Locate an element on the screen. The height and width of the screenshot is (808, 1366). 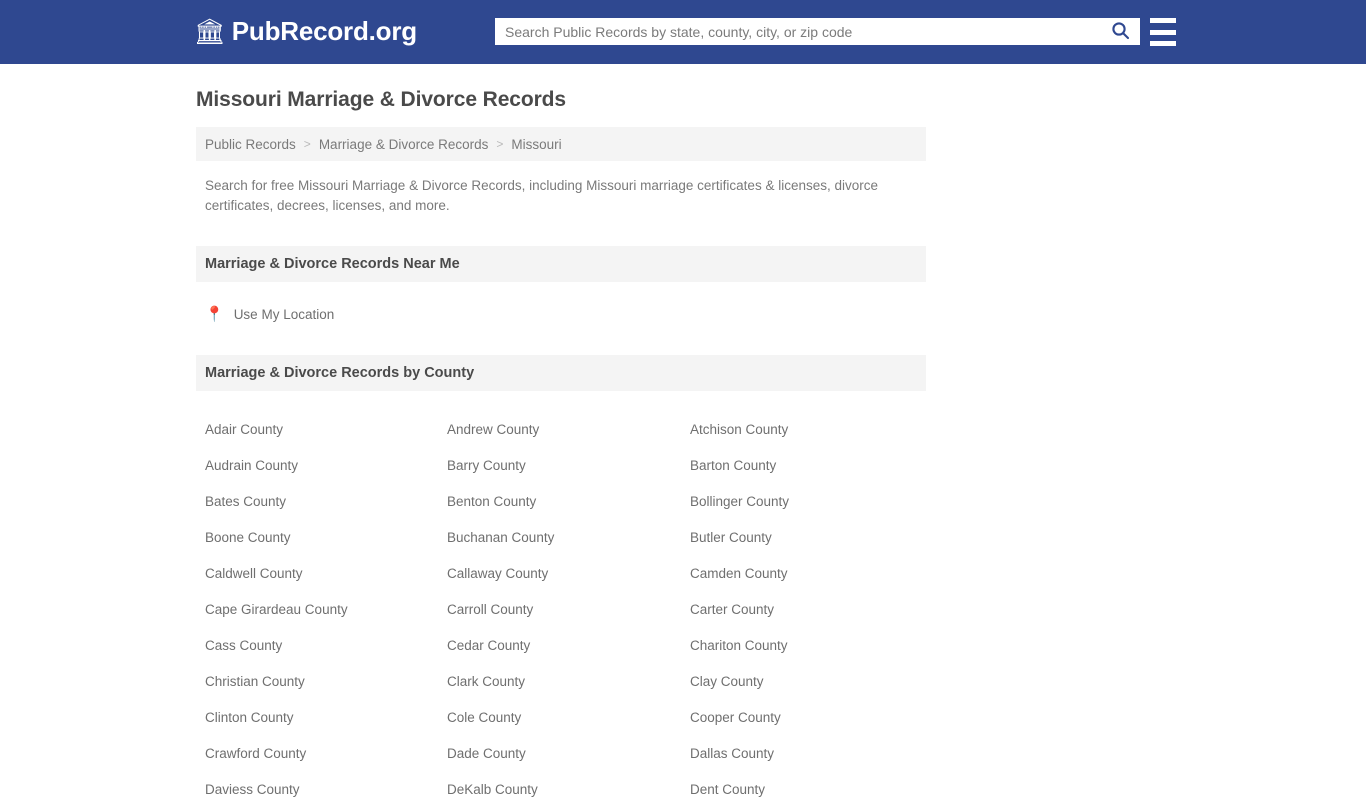
county-link: Butler County is located at coordinates (811, 538).